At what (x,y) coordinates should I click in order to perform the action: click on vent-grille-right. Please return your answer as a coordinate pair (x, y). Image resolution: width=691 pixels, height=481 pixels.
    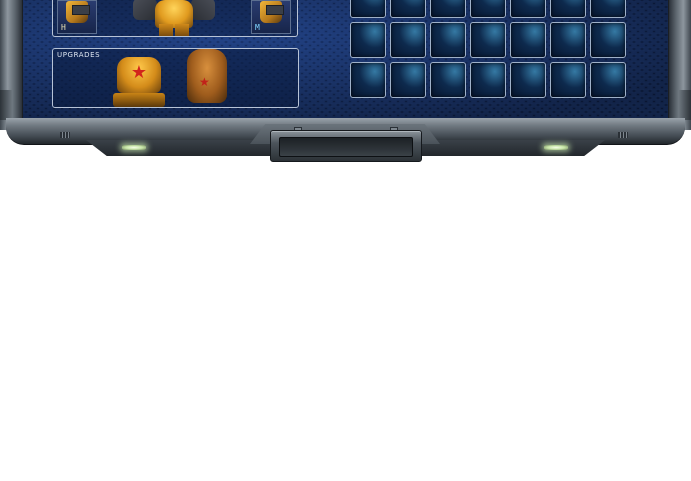
    Looking at the image, I should click on (623, 135).